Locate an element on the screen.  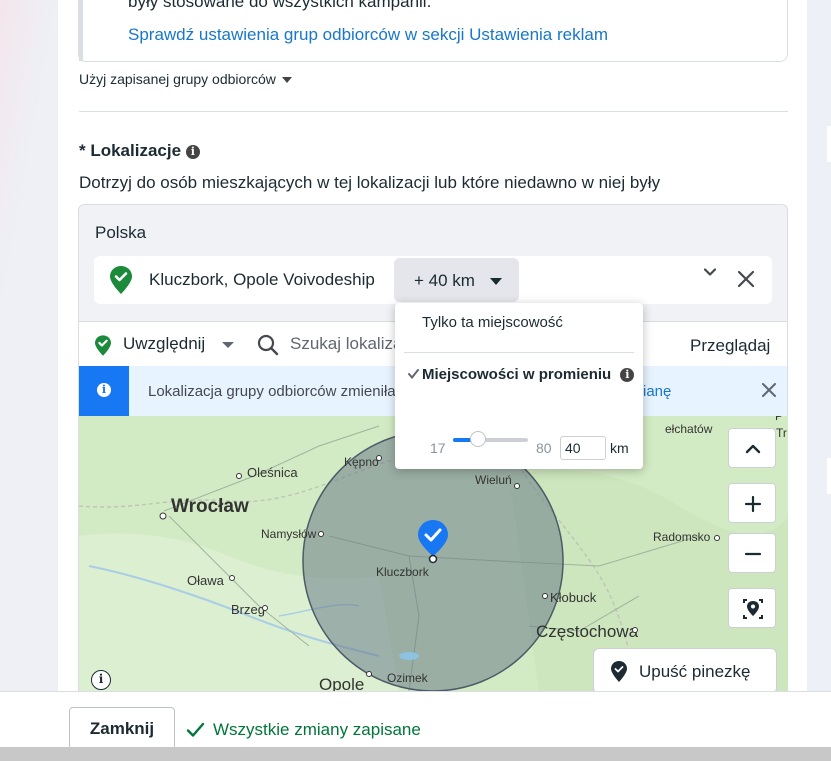
include-dropdown: Uwzględnij is located at coordinates (164, 344).